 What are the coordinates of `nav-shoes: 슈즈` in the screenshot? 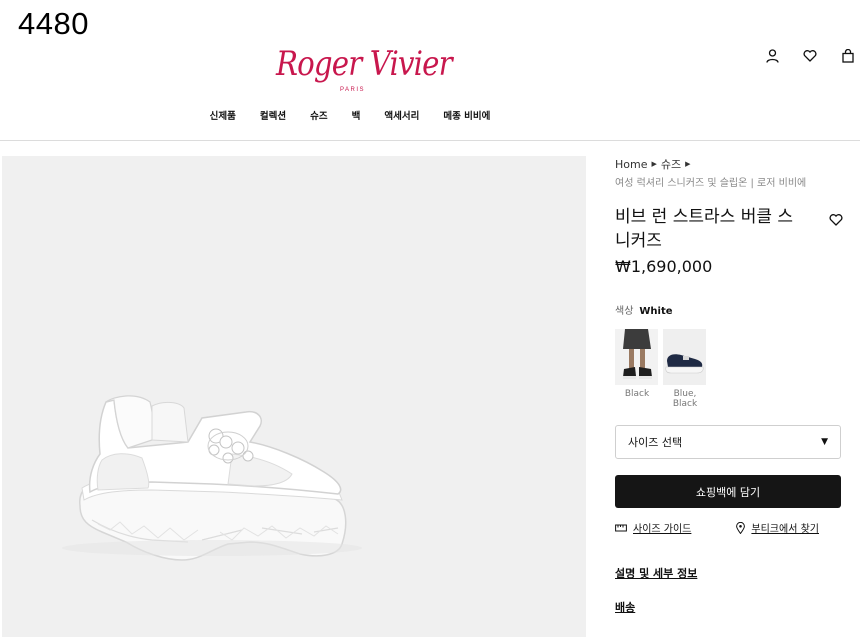 It's located at (318, 115).